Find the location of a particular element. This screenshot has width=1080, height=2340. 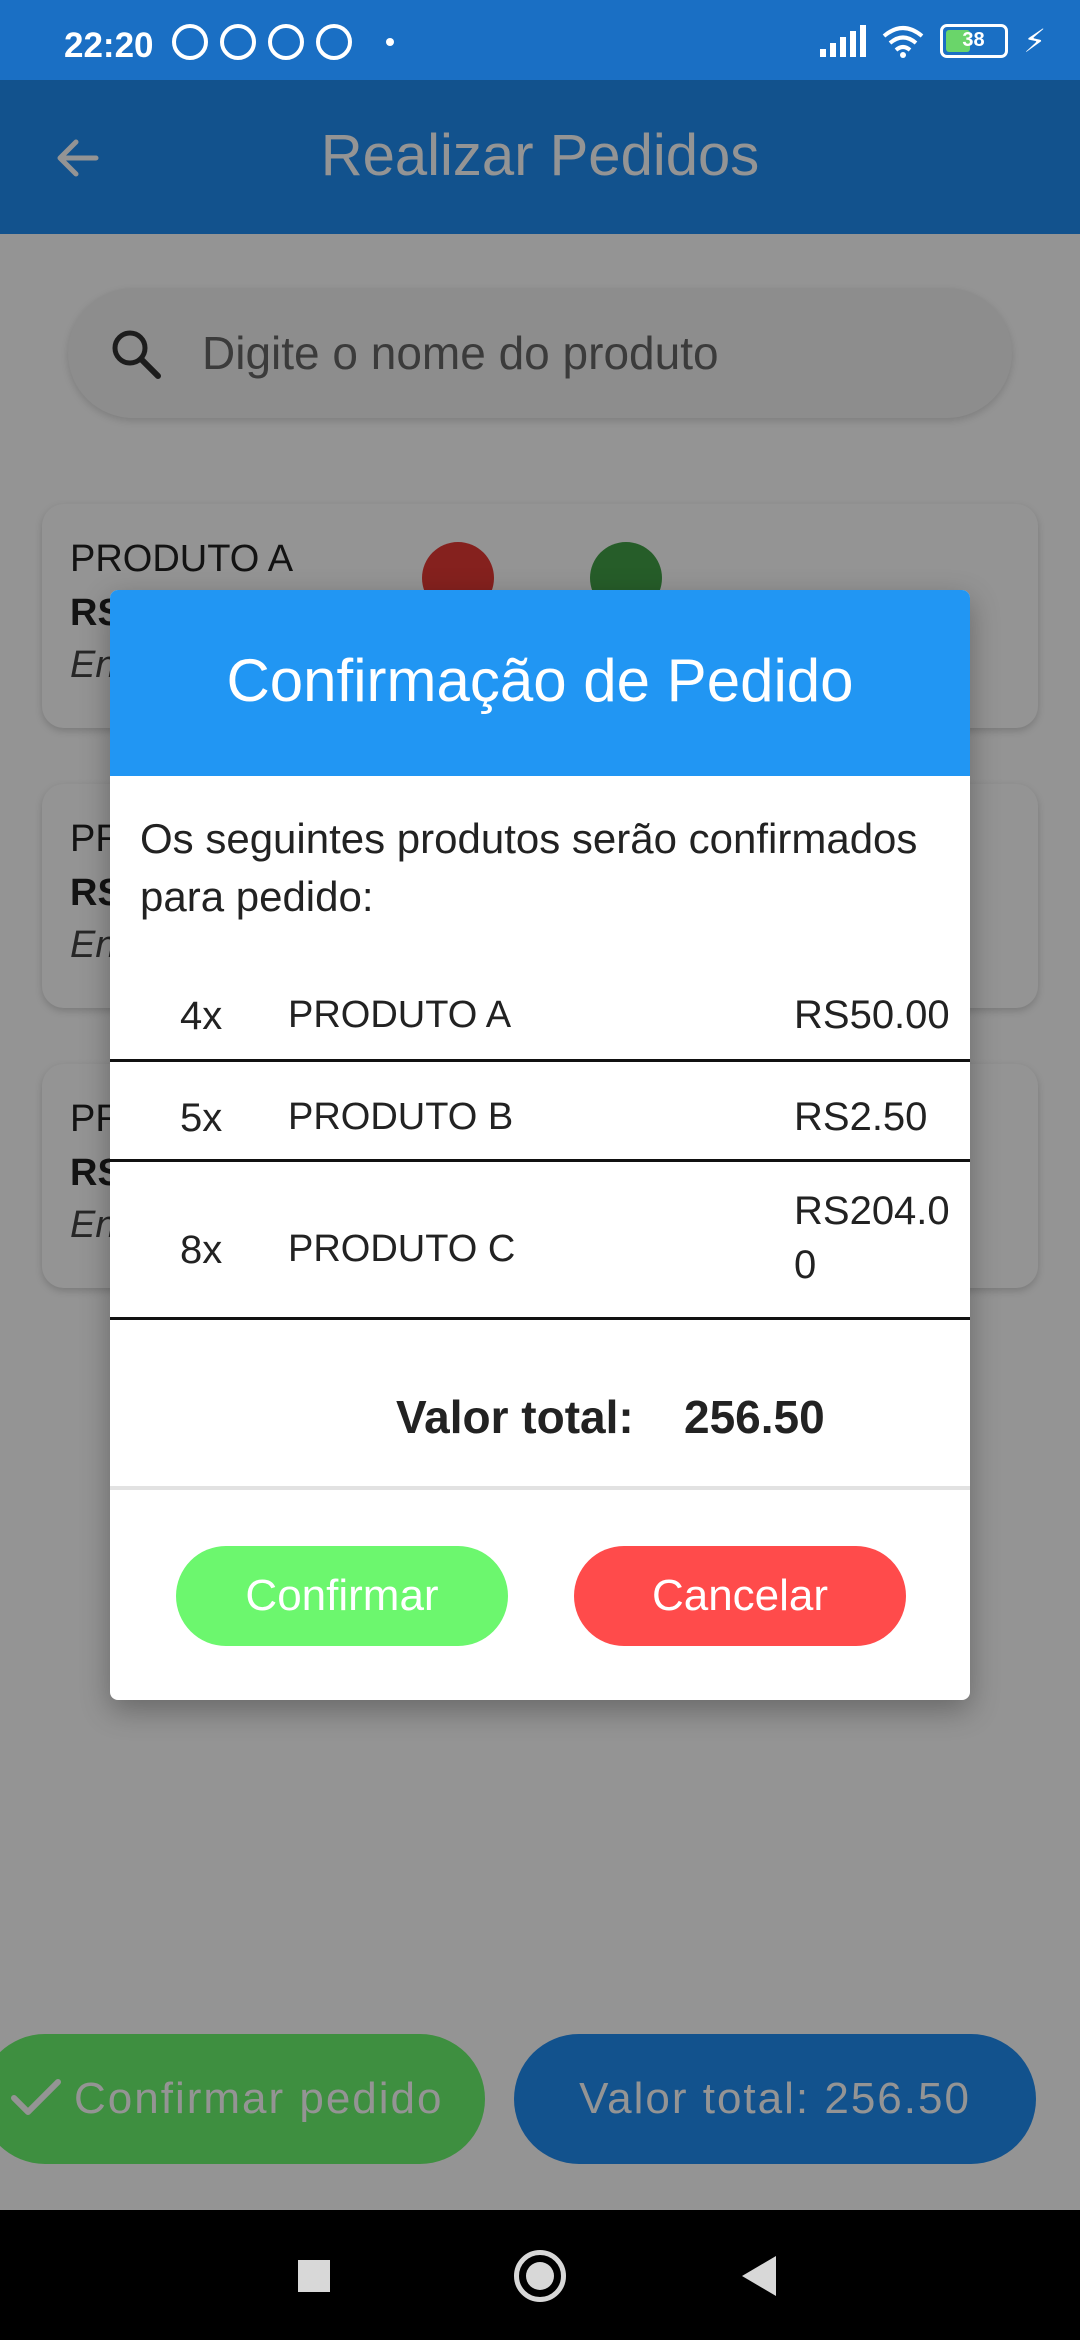

battery-level: 38 is located at coordinates (973, 40).